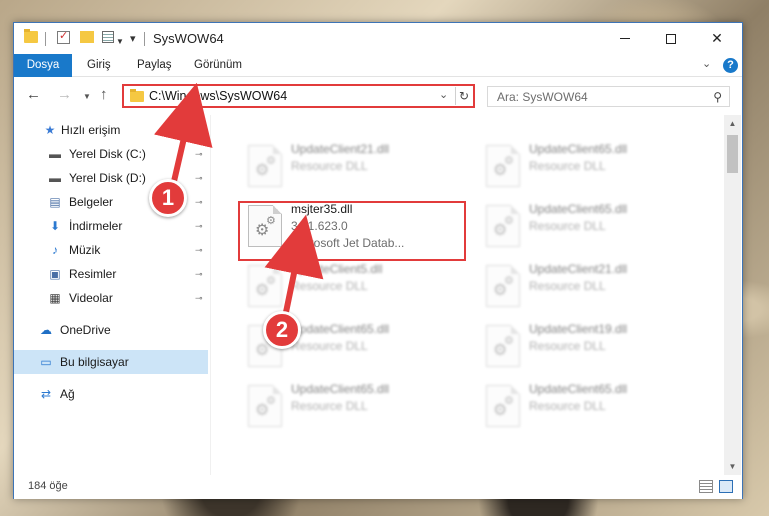 The height and width of the screenshot is (516, 769). What do you see at coordinates (717, 97) in the screenshot?
I see `search-icon: ⚲` at bounding box center [717, 97].